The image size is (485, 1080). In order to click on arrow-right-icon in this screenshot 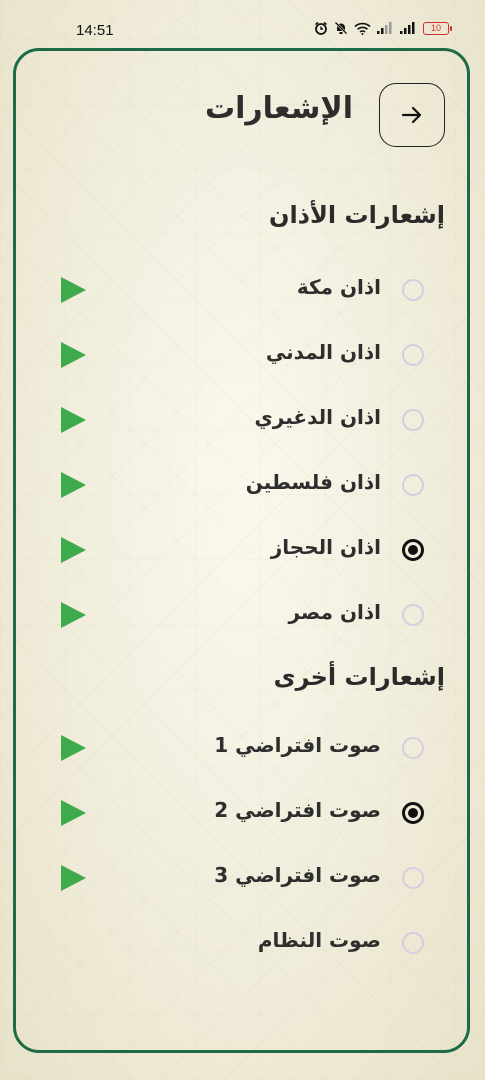, I will do `click(411, 115)`.